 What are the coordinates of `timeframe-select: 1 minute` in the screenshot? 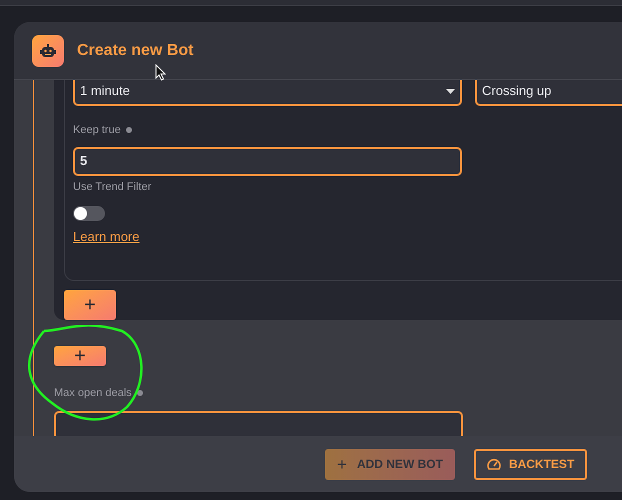 It's located at (267, 93).